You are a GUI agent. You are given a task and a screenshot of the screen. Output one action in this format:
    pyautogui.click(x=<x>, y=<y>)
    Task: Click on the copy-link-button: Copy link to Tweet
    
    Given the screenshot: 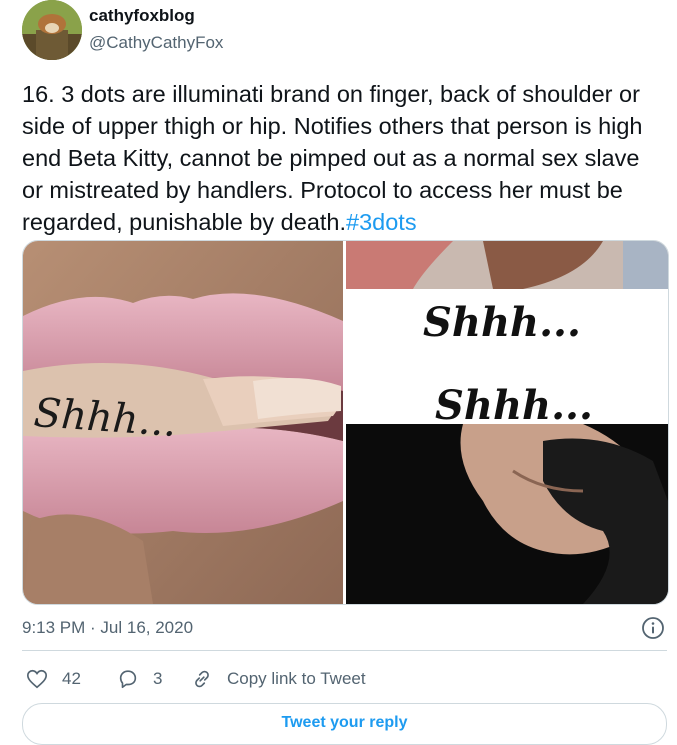 What is the action you would take?
    pyautogui.click(x=278, y=679)
    